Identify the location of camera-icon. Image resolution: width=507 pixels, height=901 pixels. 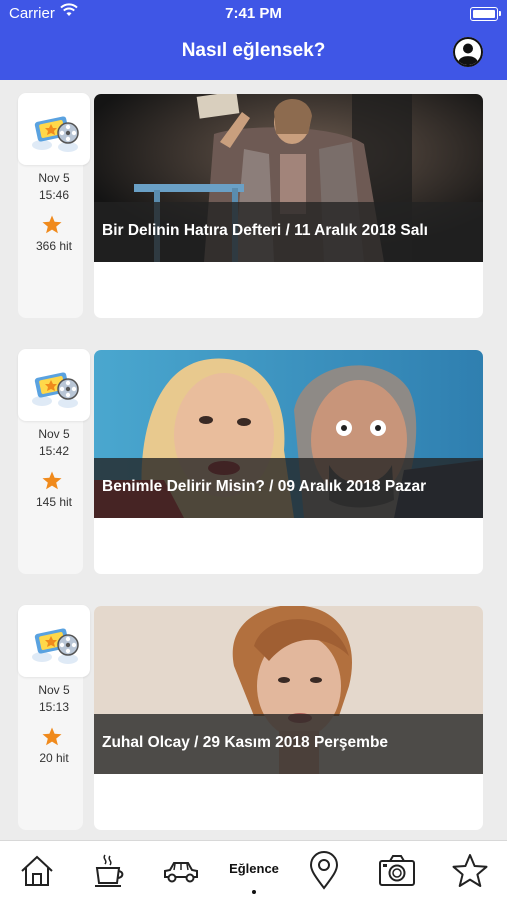
(397, 870).